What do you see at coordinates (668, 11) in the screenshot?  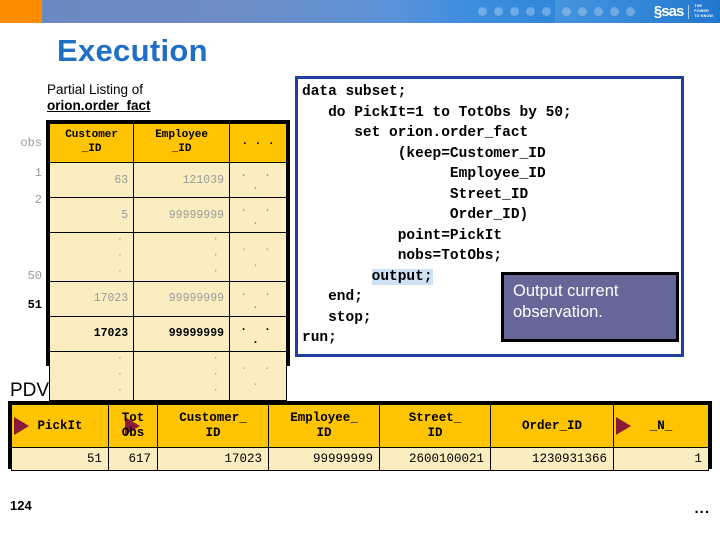 I see `sas-wordmark-icon: §sas` at bounding box center [668, 11].